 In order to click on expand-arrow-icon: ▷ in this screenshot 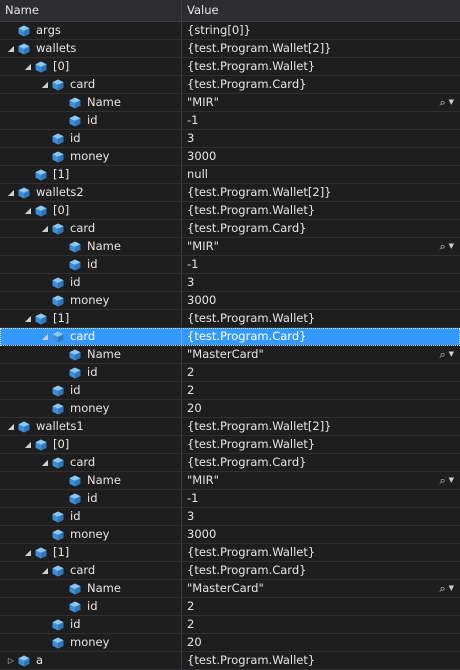, I will do `click(11, 660)`.